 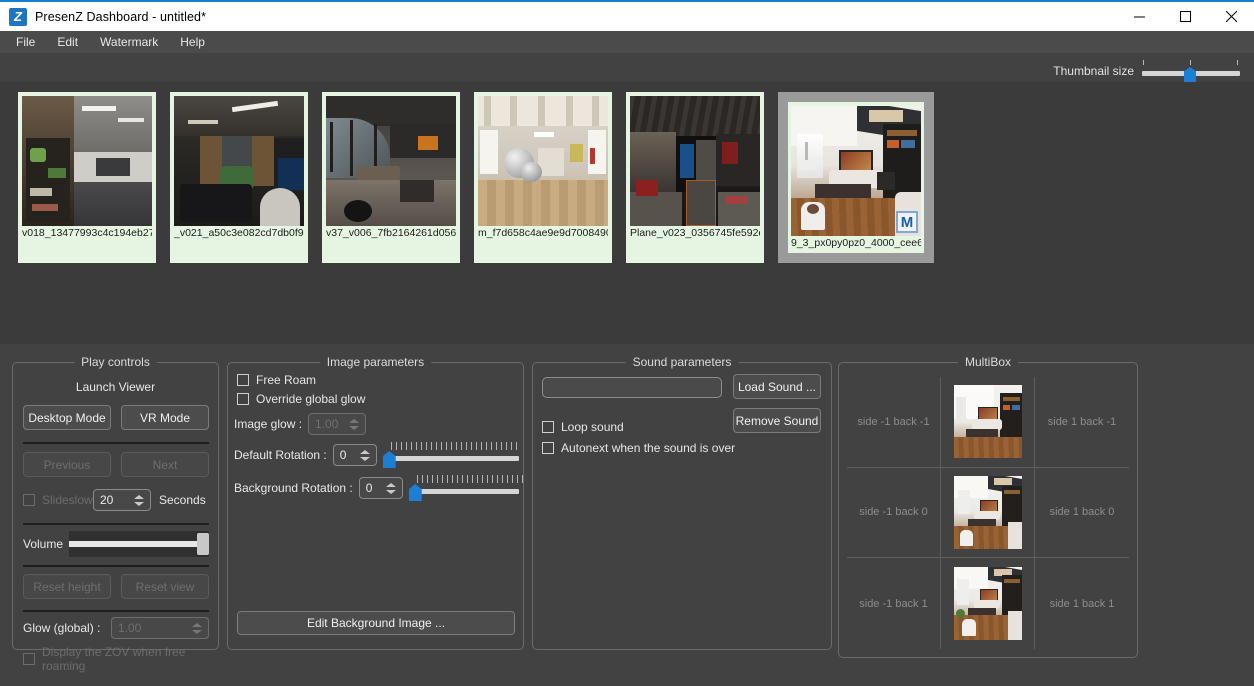 I want to click on display-zov-checkbox: Display the ZOV when free roaming, so click(x=120, y=659).